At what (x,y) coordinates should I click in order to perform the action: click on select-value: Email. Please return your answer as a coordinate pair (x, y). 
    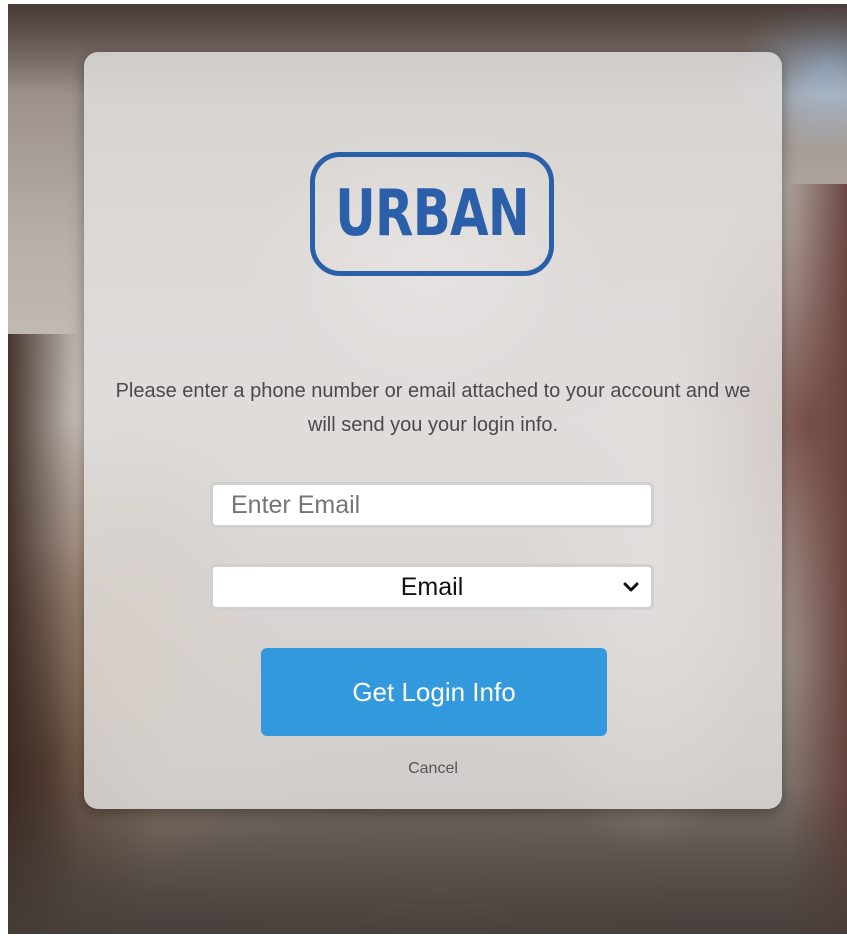
    Looking at the image, I should click on (432, 586).